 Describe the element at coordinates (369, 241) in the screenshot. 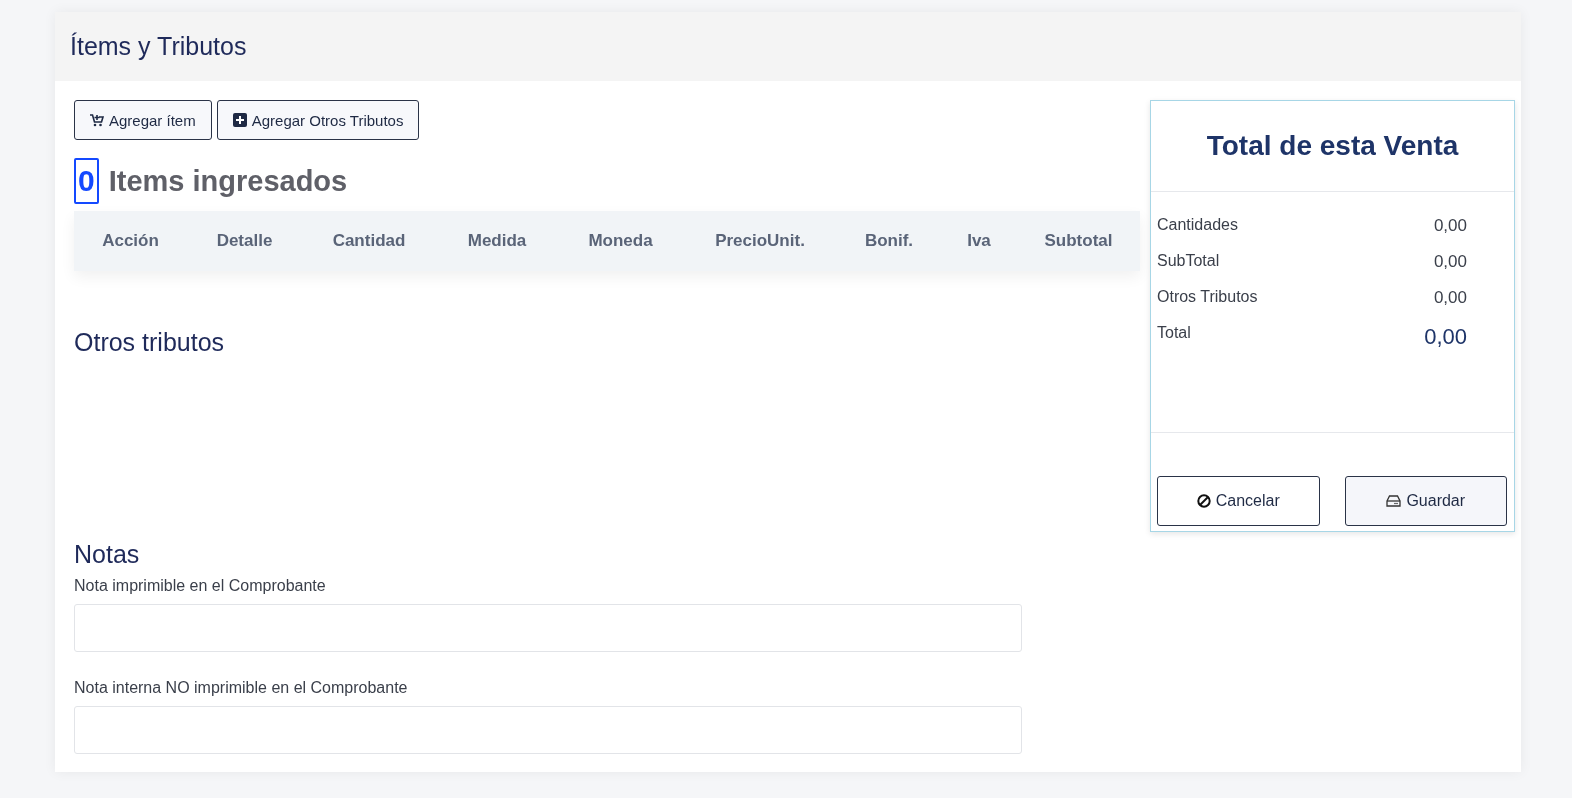

I see `column-header: Cantidad` at that location.